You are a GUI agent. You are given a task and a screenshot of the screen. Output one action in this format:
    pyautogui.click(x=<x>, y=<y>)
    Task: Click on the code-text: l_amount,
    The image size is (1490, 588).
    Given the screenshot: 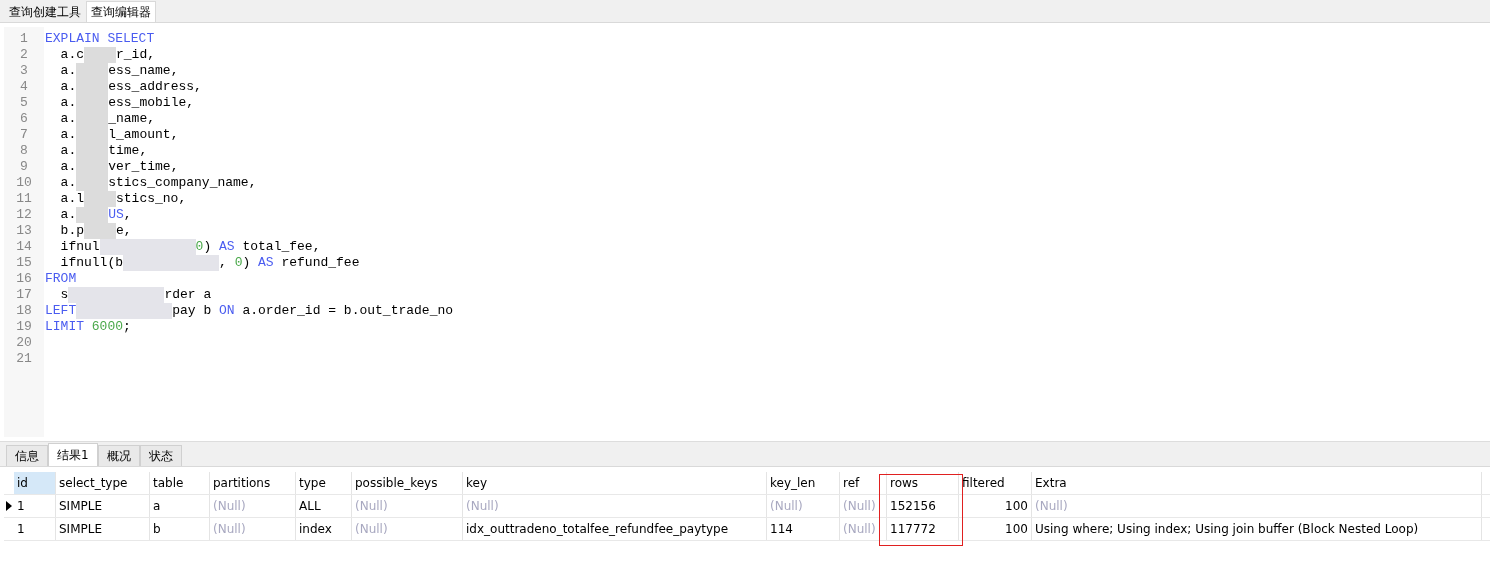 What is the action you would take?
    pyautogui.click(x=143, y=135)
    